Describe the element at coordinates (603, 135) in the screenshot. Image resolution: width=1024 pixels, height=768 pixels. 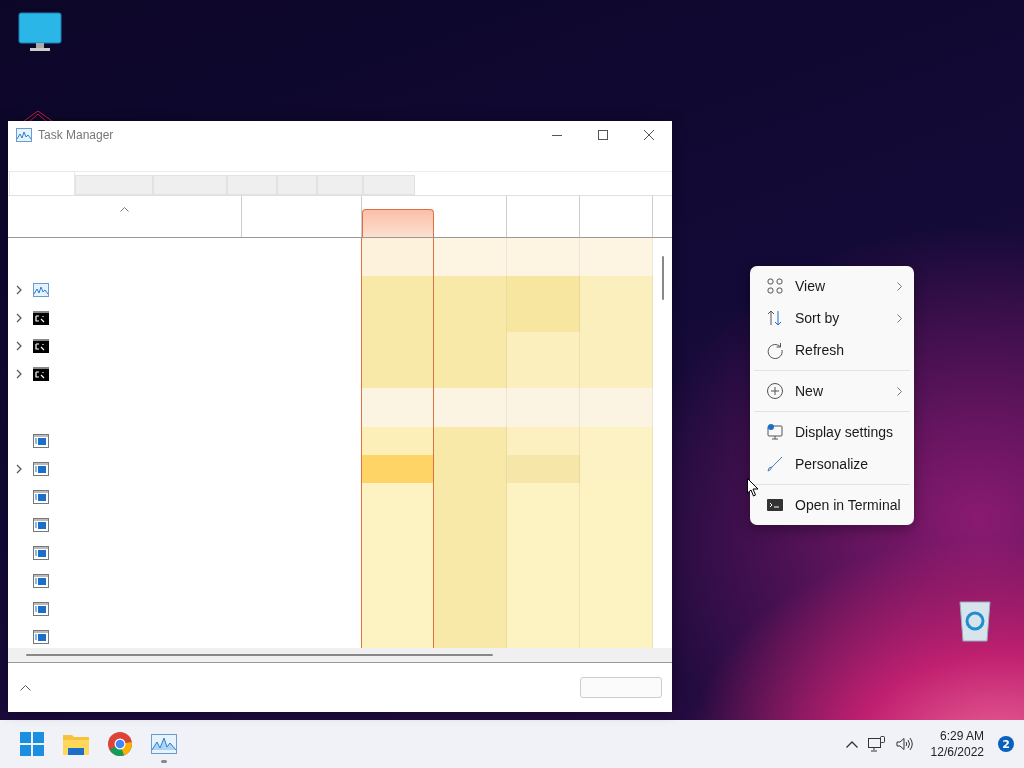
I see `maximize-icon` at that location.